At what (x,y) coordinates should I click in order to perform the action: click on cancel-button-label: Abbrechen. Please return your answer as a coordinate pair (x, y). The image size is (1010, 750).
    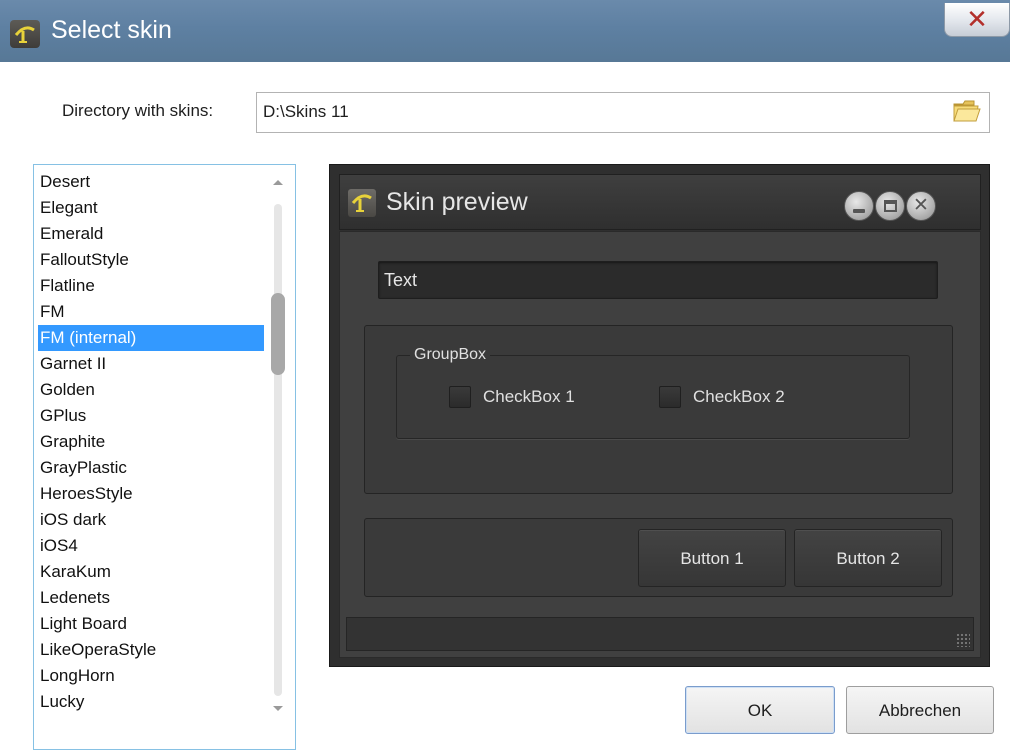
    Looking at the image, I should click on (920, 710).